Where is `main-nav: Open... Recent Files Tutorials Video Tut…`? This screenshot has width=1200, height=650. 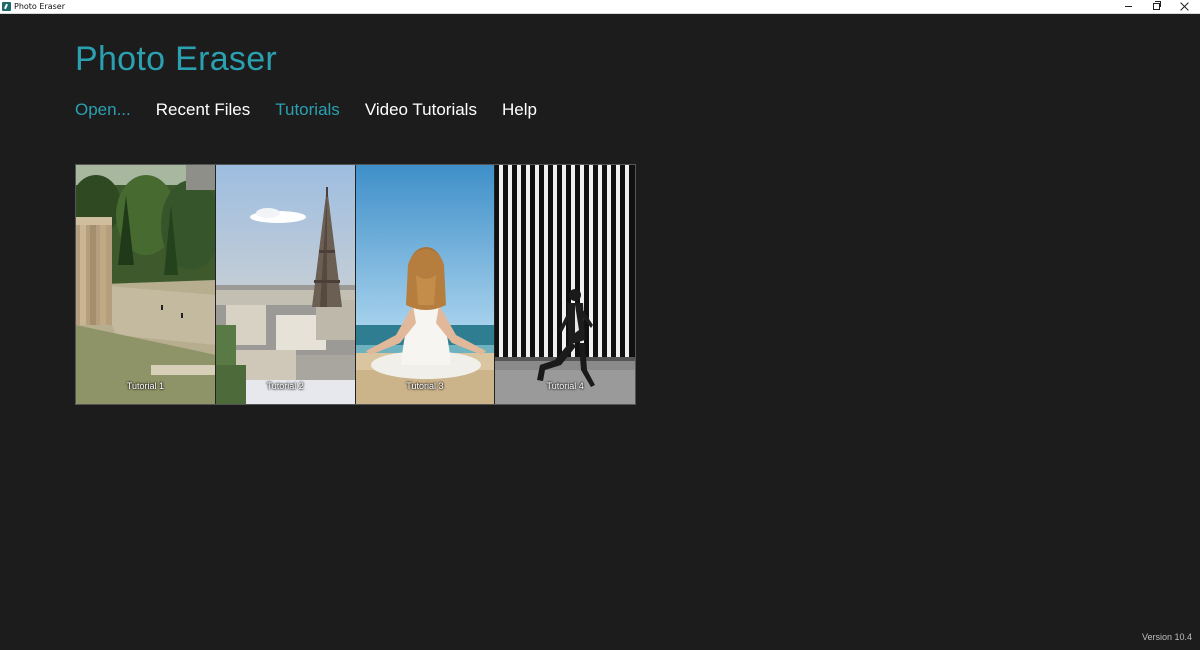
main-nav: Open... Recent Files Tutorials Video Tut… is located at coordinates (318, 110).